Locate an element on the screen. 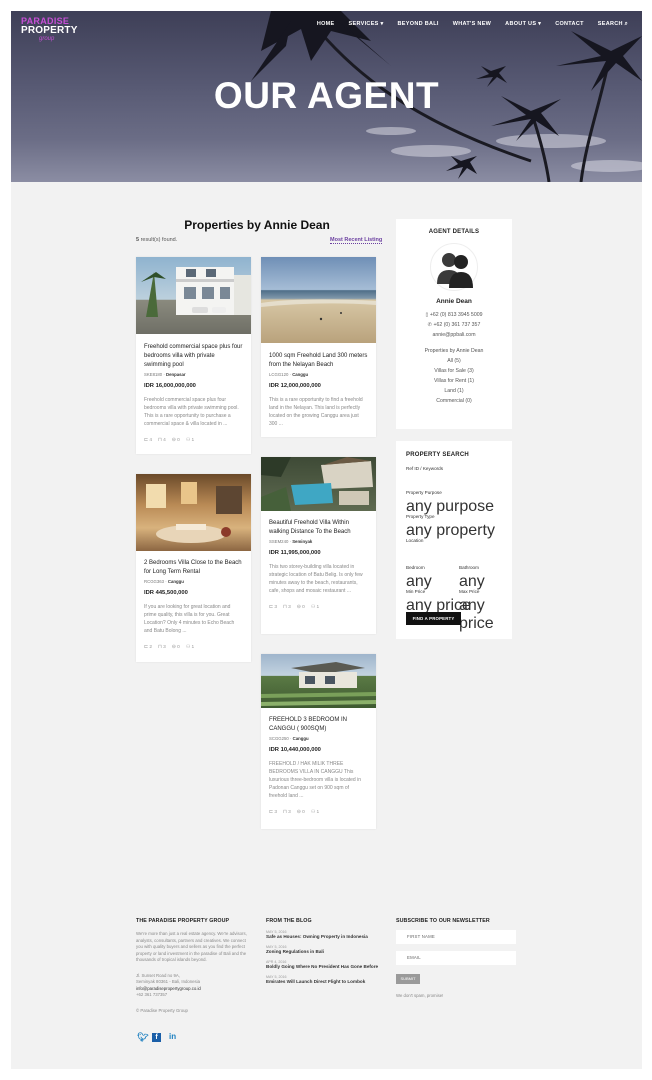 This screenshot has width=652, height=1080. twitter-icon: 🐦︎ is located at coordinates (142, 1037).